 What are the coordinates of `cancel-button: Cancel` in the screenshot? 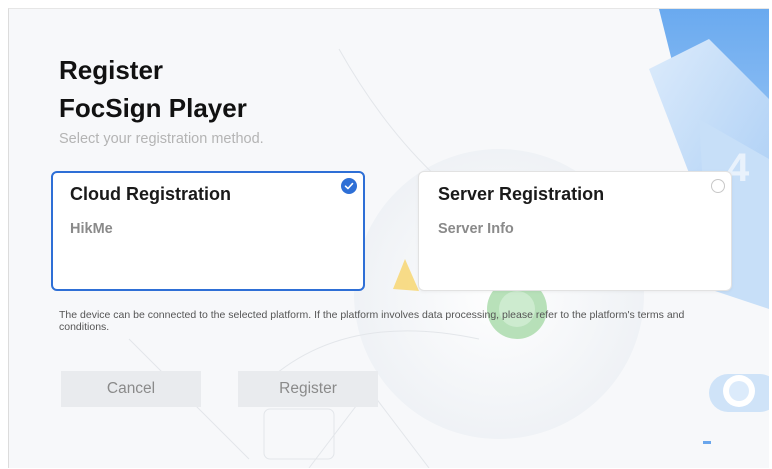 It's located at (131, 389).